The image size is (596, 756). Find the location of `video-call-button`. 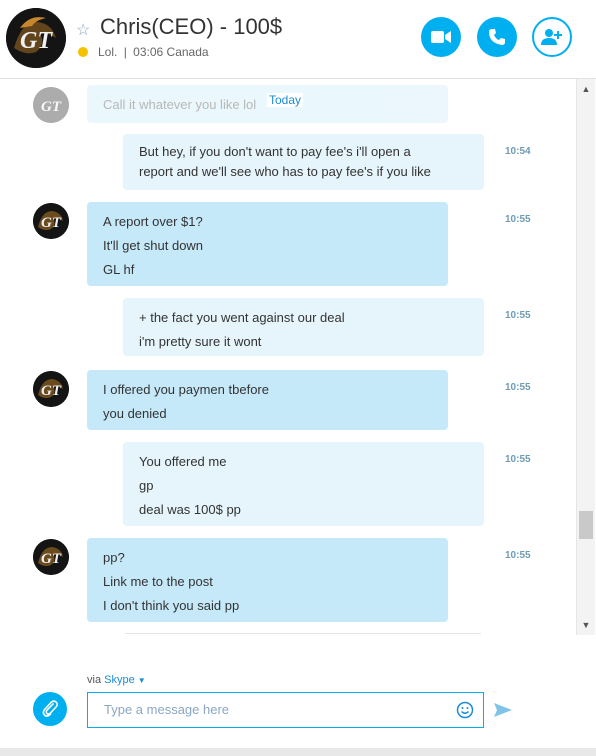

video-call-button is located at coordinates (441, 37).